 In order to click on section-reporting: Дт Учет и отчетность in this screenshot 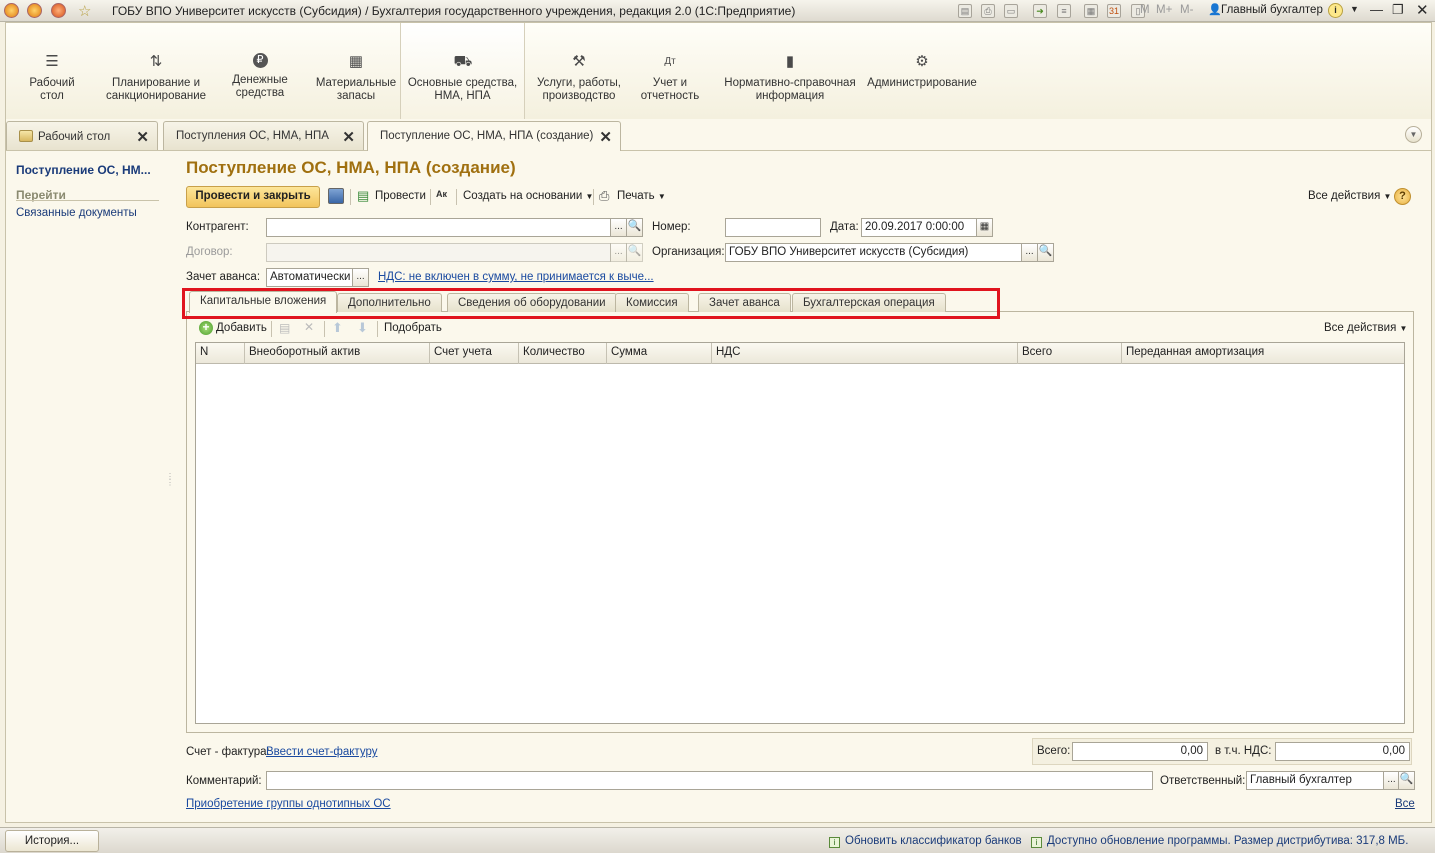, I will do `click(670, 71)`.